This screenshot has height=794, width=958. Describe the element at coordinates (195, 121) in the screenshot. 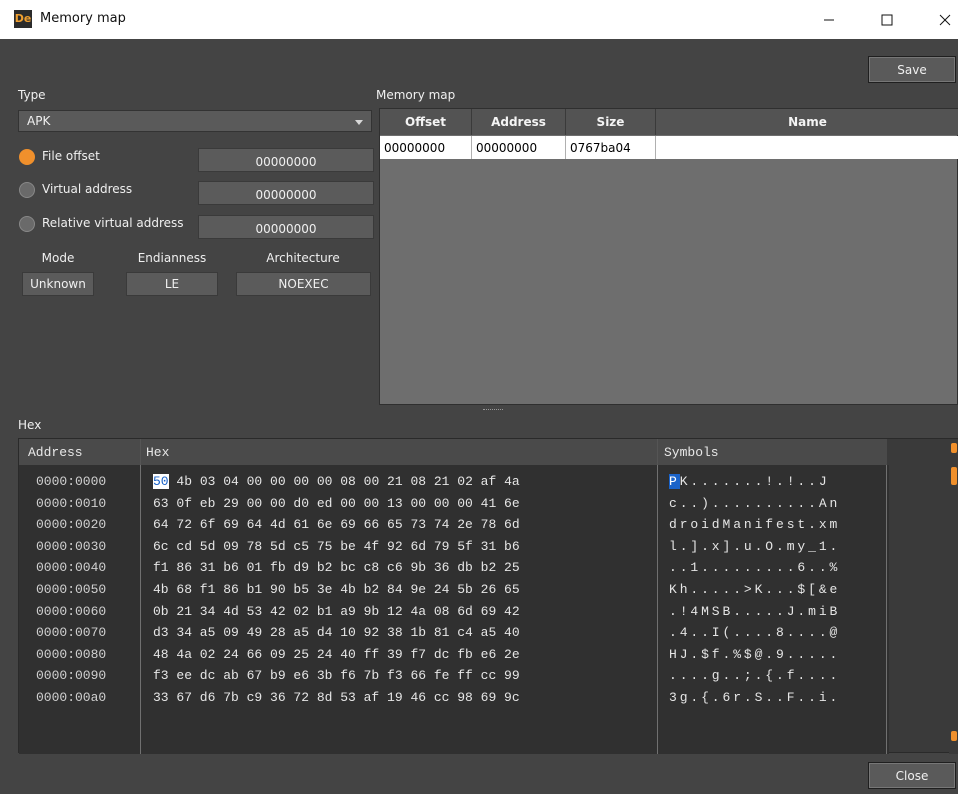

I see `type-select: APK` at that location.